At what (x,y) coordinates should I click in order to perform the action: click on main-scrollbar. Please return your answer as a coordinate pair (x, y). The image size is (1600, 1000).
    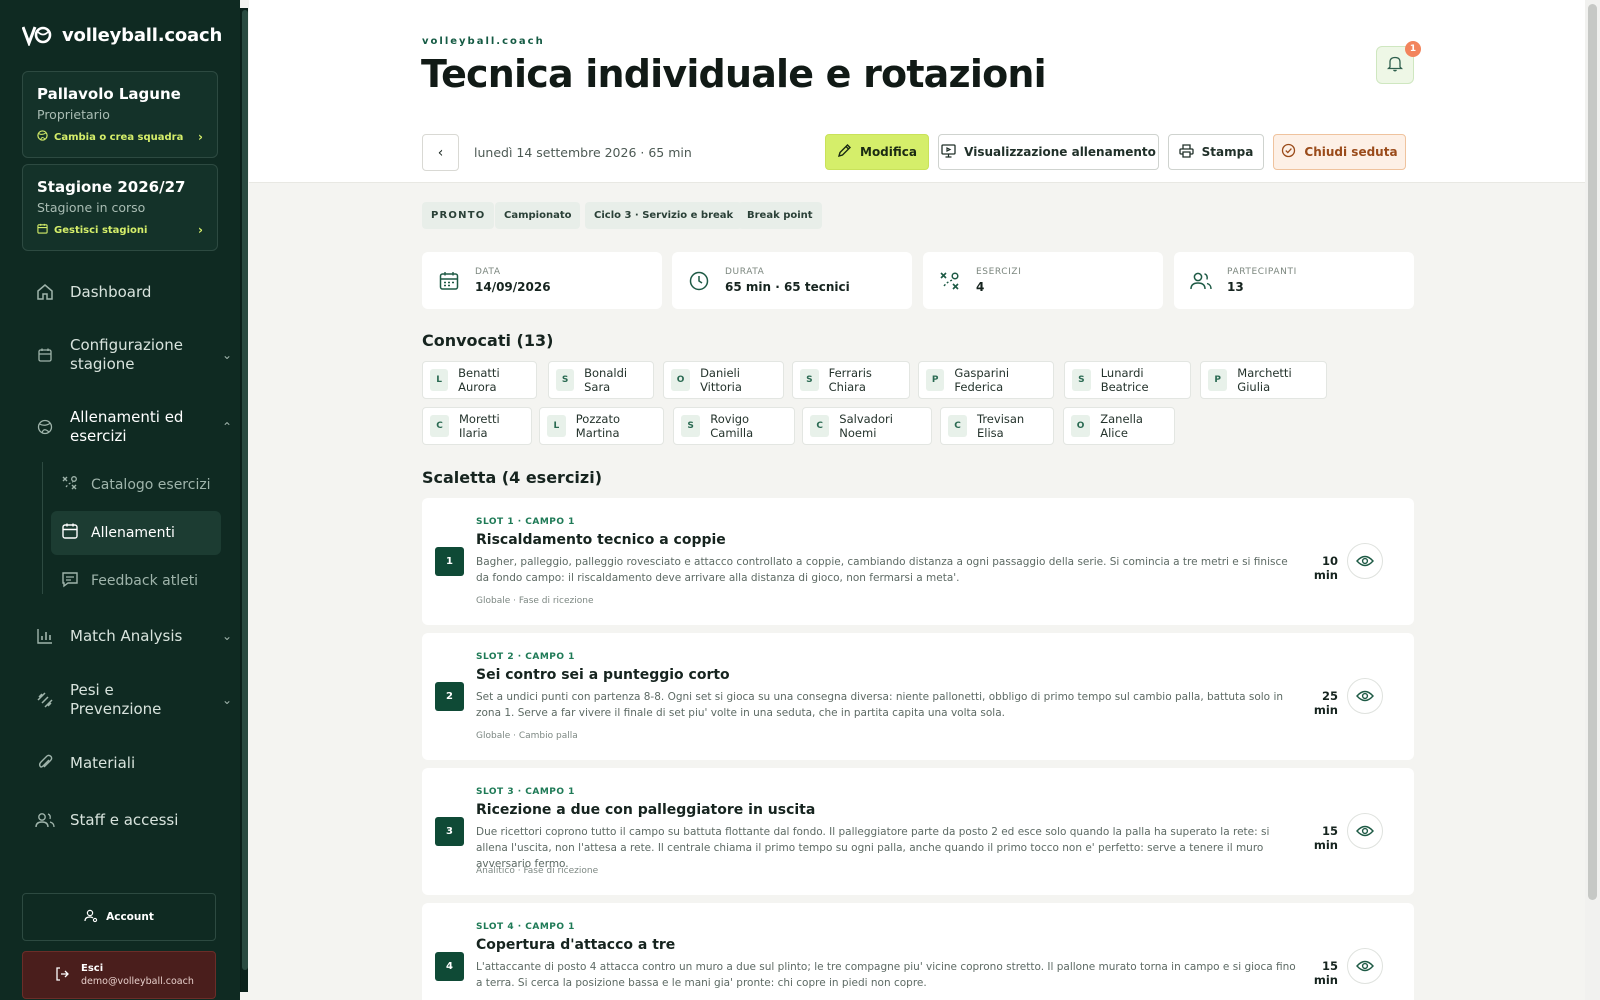
    Looking at the image, I should click on (1592, 500).